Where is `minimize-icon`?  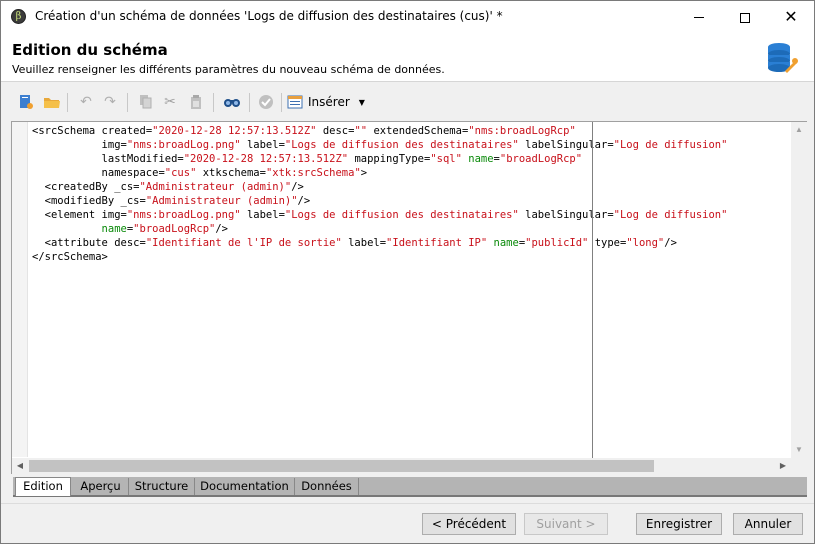
minimize-icon is located at coordinates (699, 17).